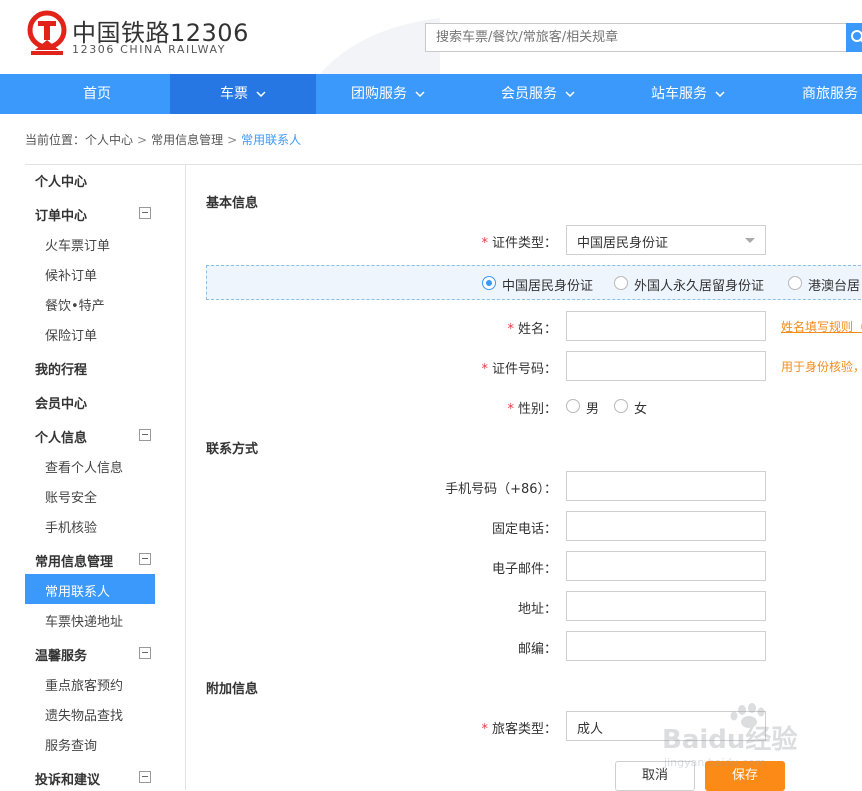  Describe the element at coordinates (74, 560) in the screenshot. I see `sidebar-common-info: 常用信息管理` at that location.